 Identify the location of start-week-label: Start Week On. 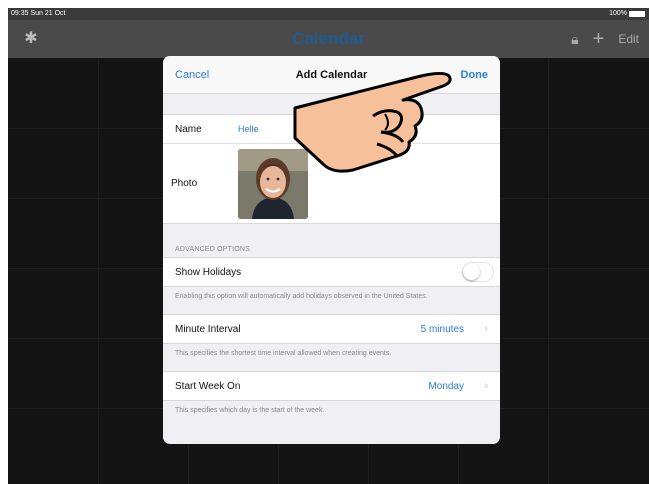
(208, 386).